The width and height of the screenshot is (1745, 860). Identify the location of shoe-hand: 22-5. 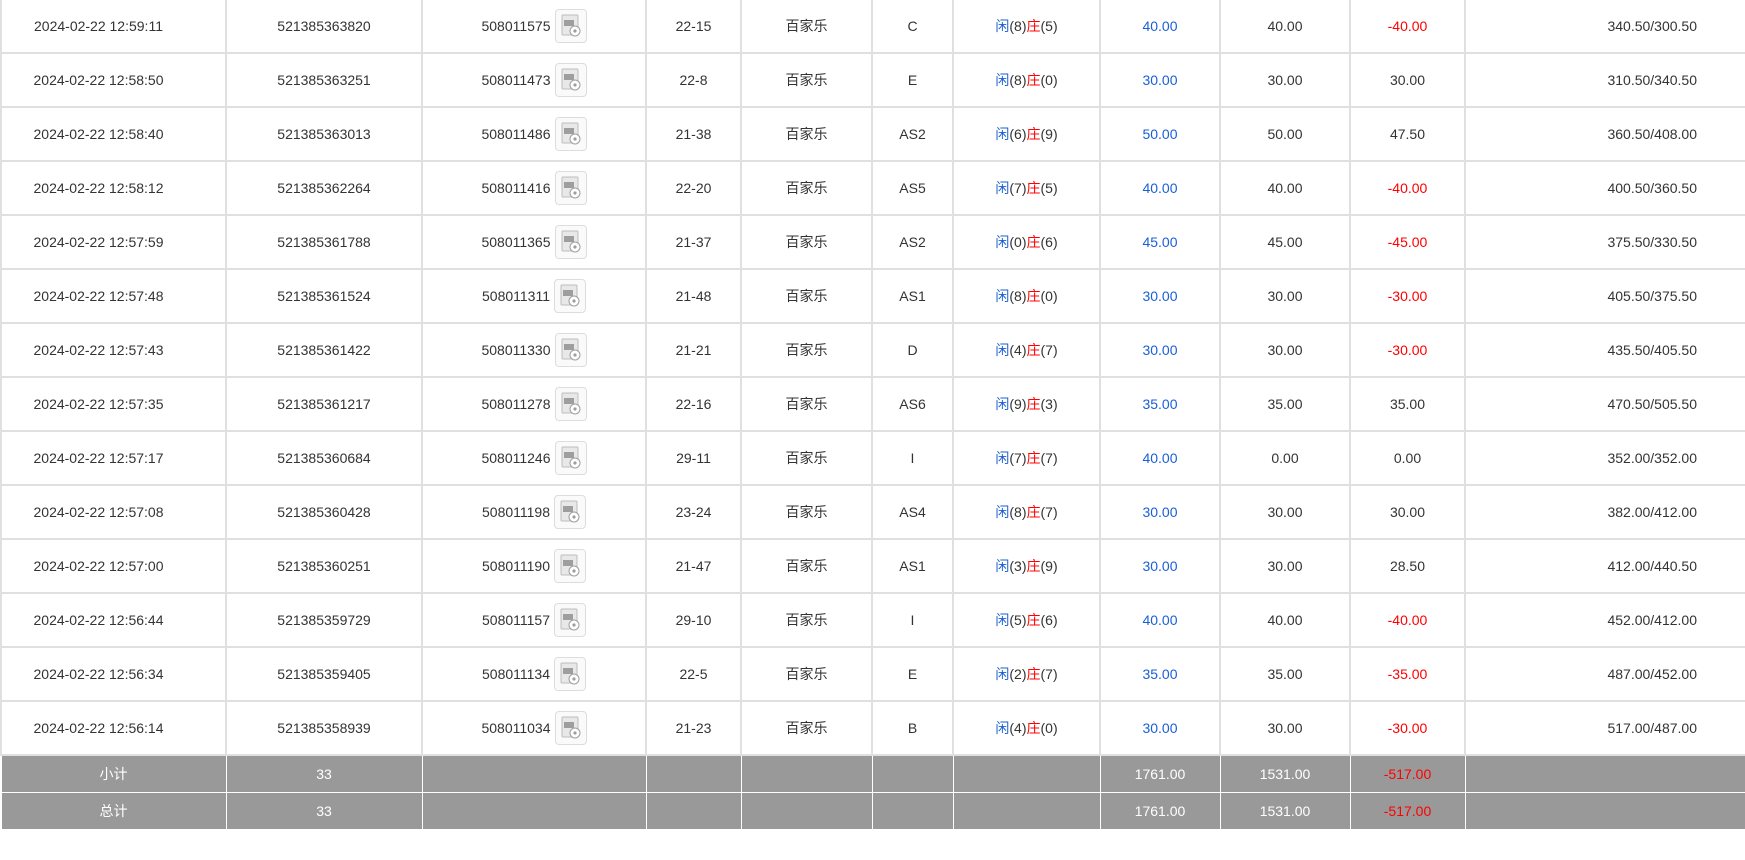
(693, 674).